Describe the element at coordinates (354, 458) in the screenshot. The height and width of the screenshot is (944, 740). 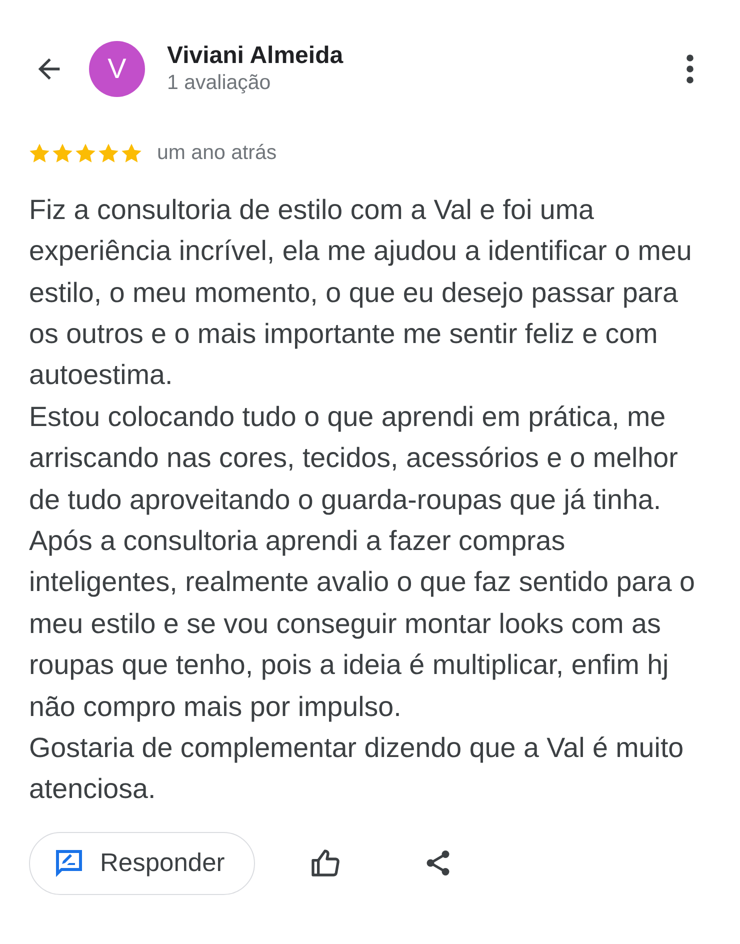
I see `review-paragraph: Estou colocando tudo o que aprendi em prática, me arriscando nas cores, tecidos, acessórios e o melhor de tudo aproveitando o guarda-roupas que já tinha.` at that location.